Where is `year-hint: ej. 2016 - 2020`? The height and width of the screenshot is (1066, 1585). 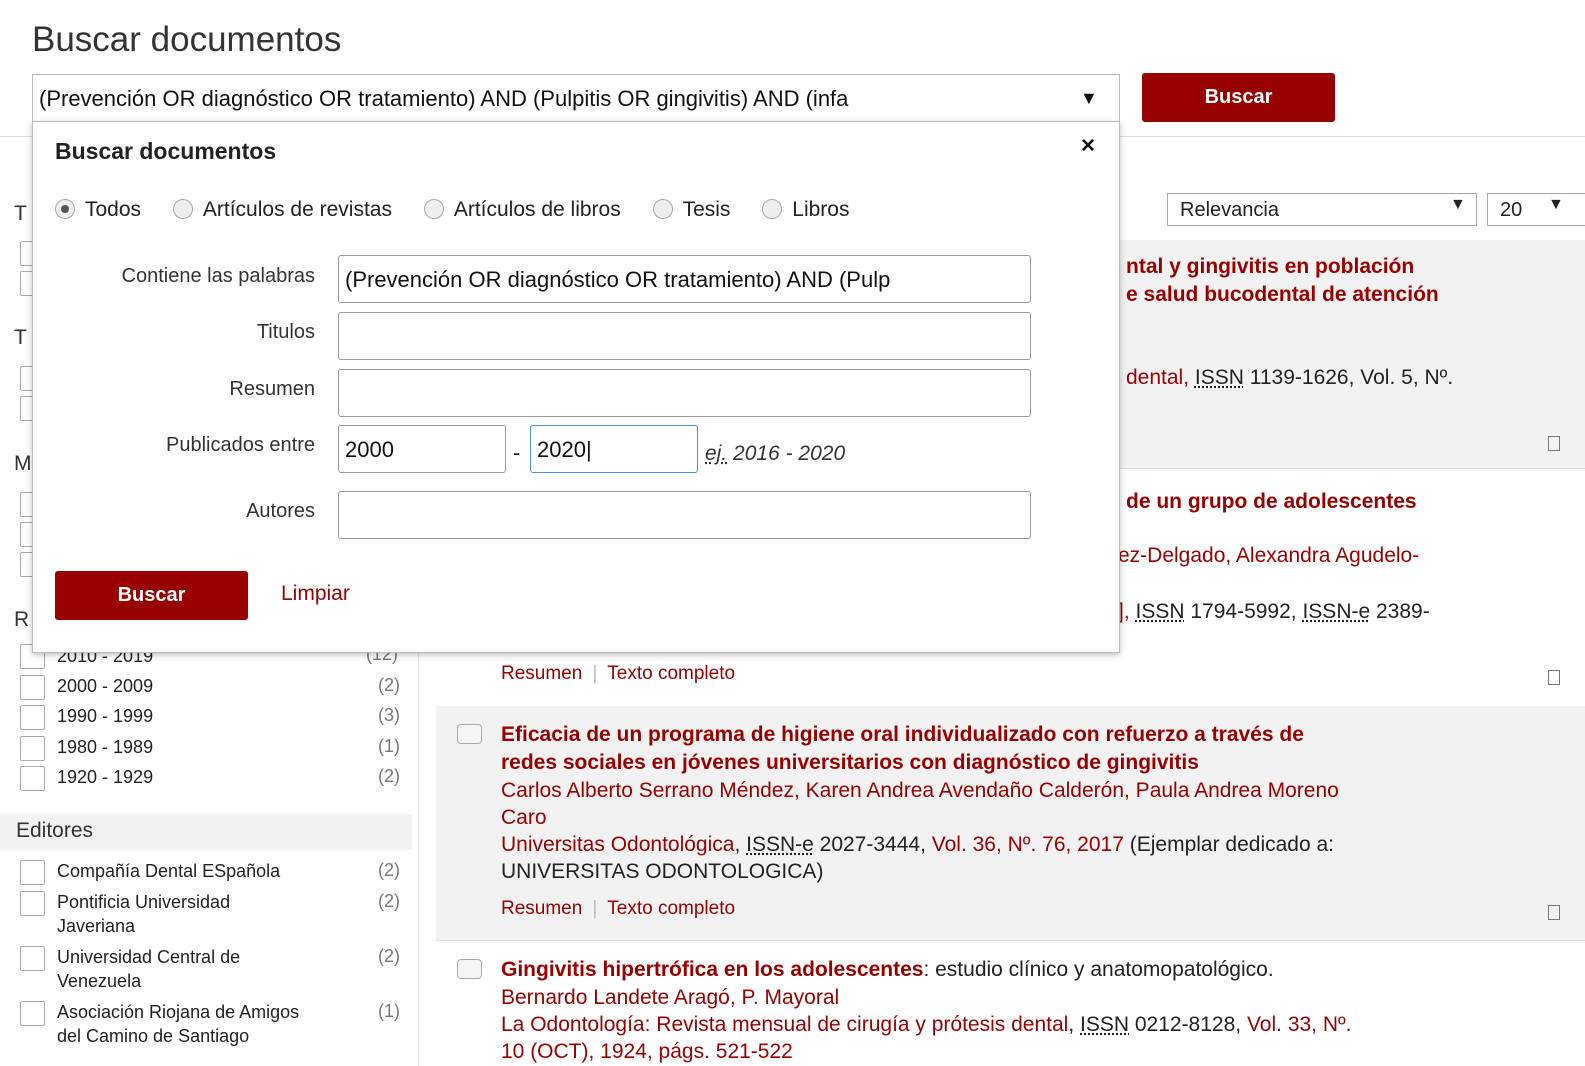
year-hint: ej. 2016 - 2020 is located at coordinates (775, 453).